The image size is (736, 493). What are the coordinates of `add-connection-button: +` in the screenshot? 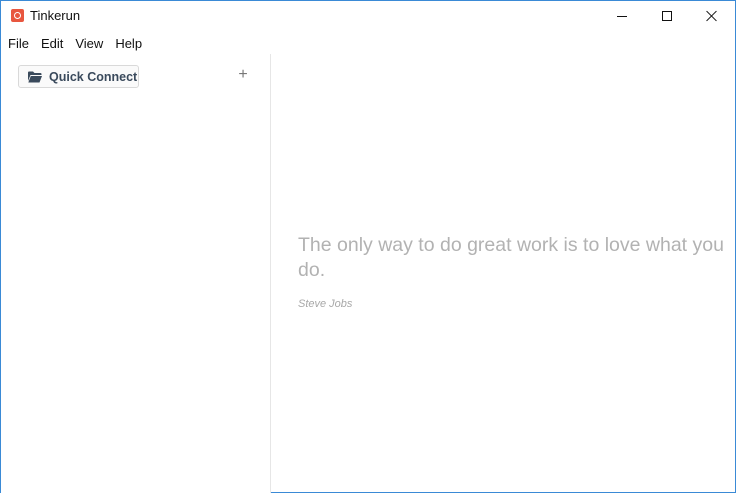 It's located at (243, 75).